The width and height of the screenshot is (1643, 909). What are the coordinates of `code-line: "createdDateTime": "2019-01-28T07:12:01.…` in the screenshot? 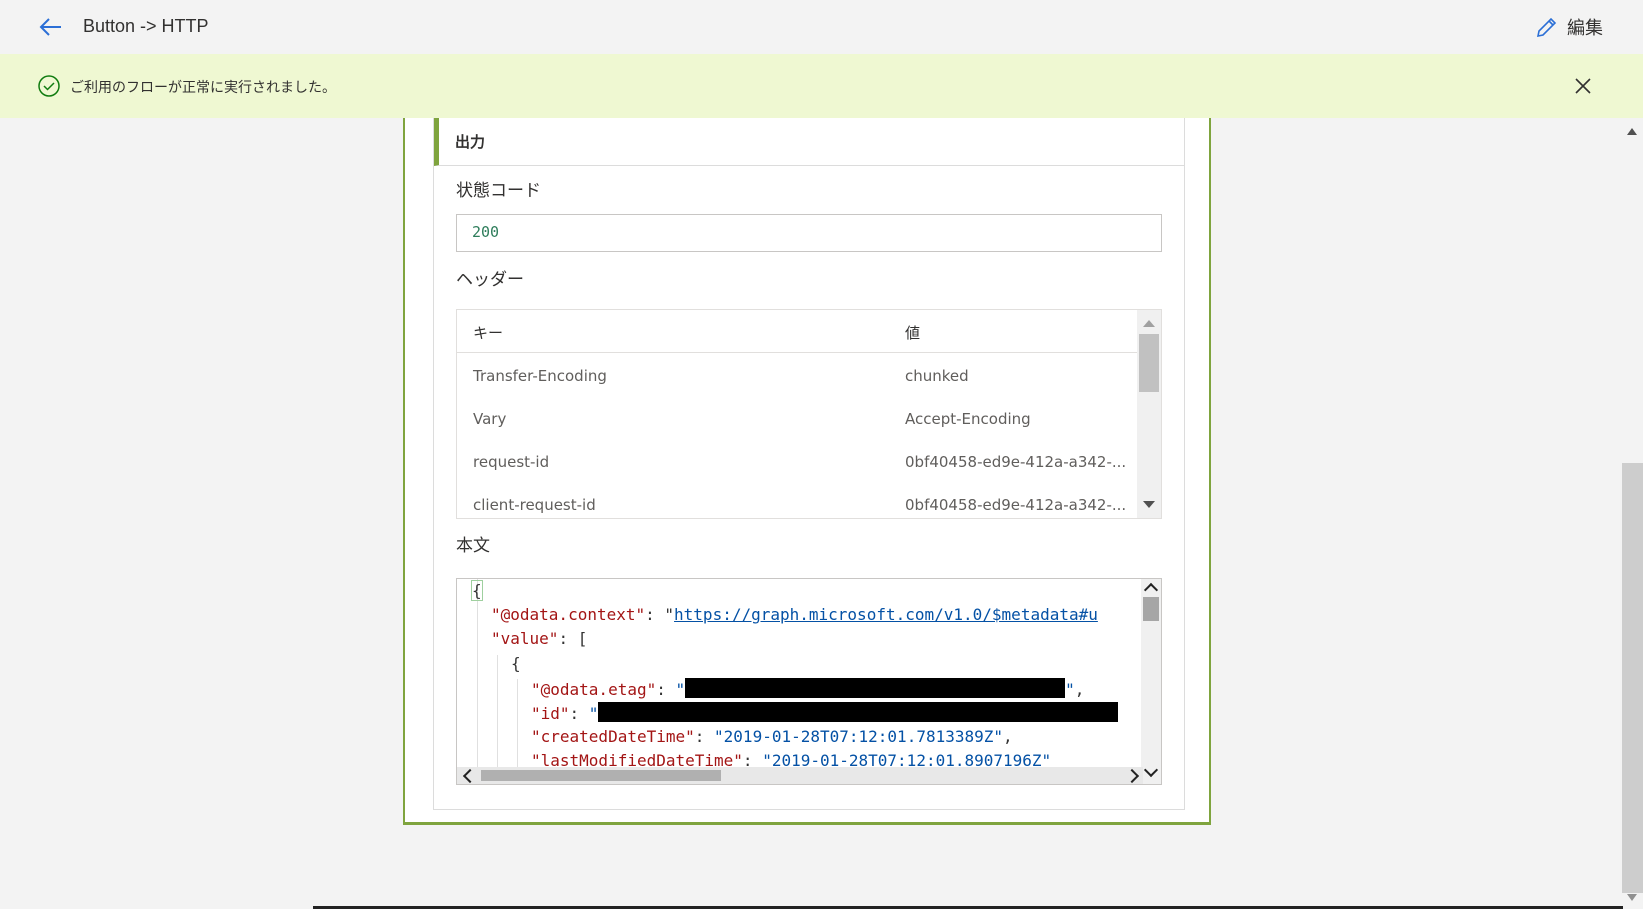 It's located at (772, 736).